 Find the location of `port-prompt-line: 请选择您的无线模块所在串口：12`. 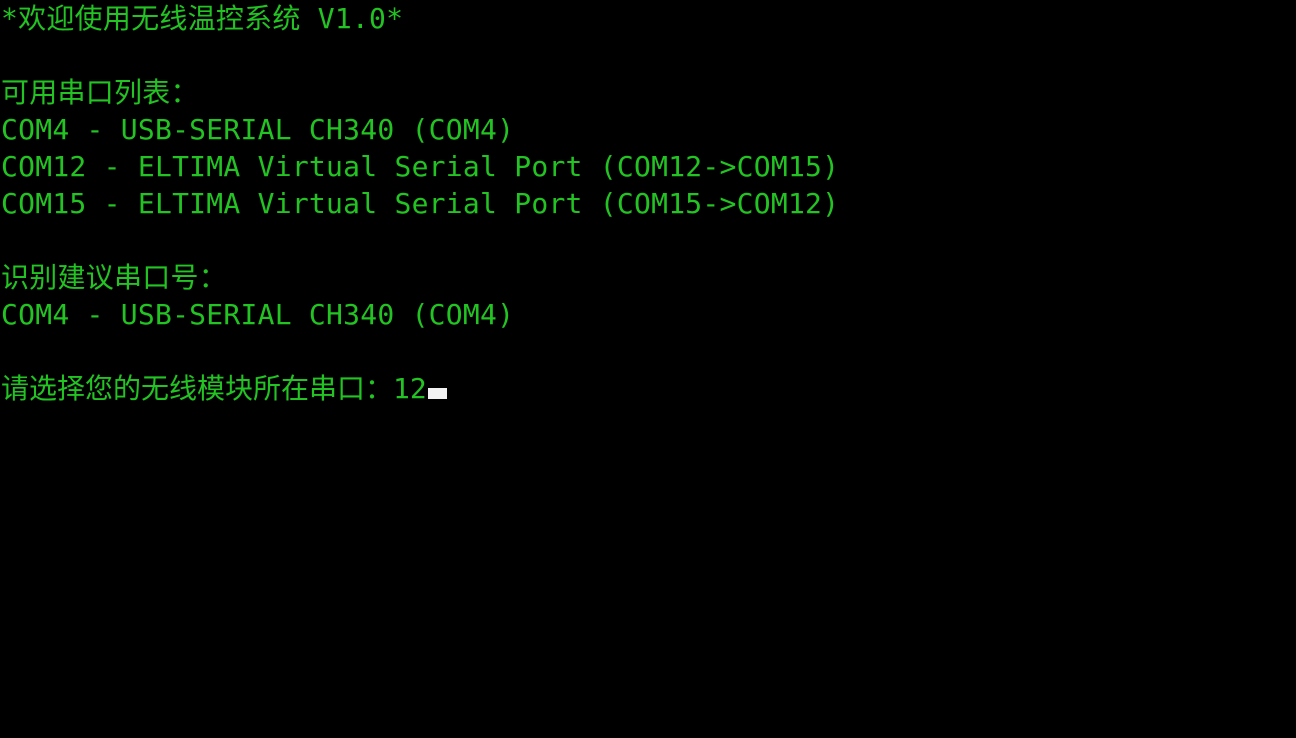

port-prompt-line: 请选择您的无线模块所在串口：12 is located at coordinates (648, 388).